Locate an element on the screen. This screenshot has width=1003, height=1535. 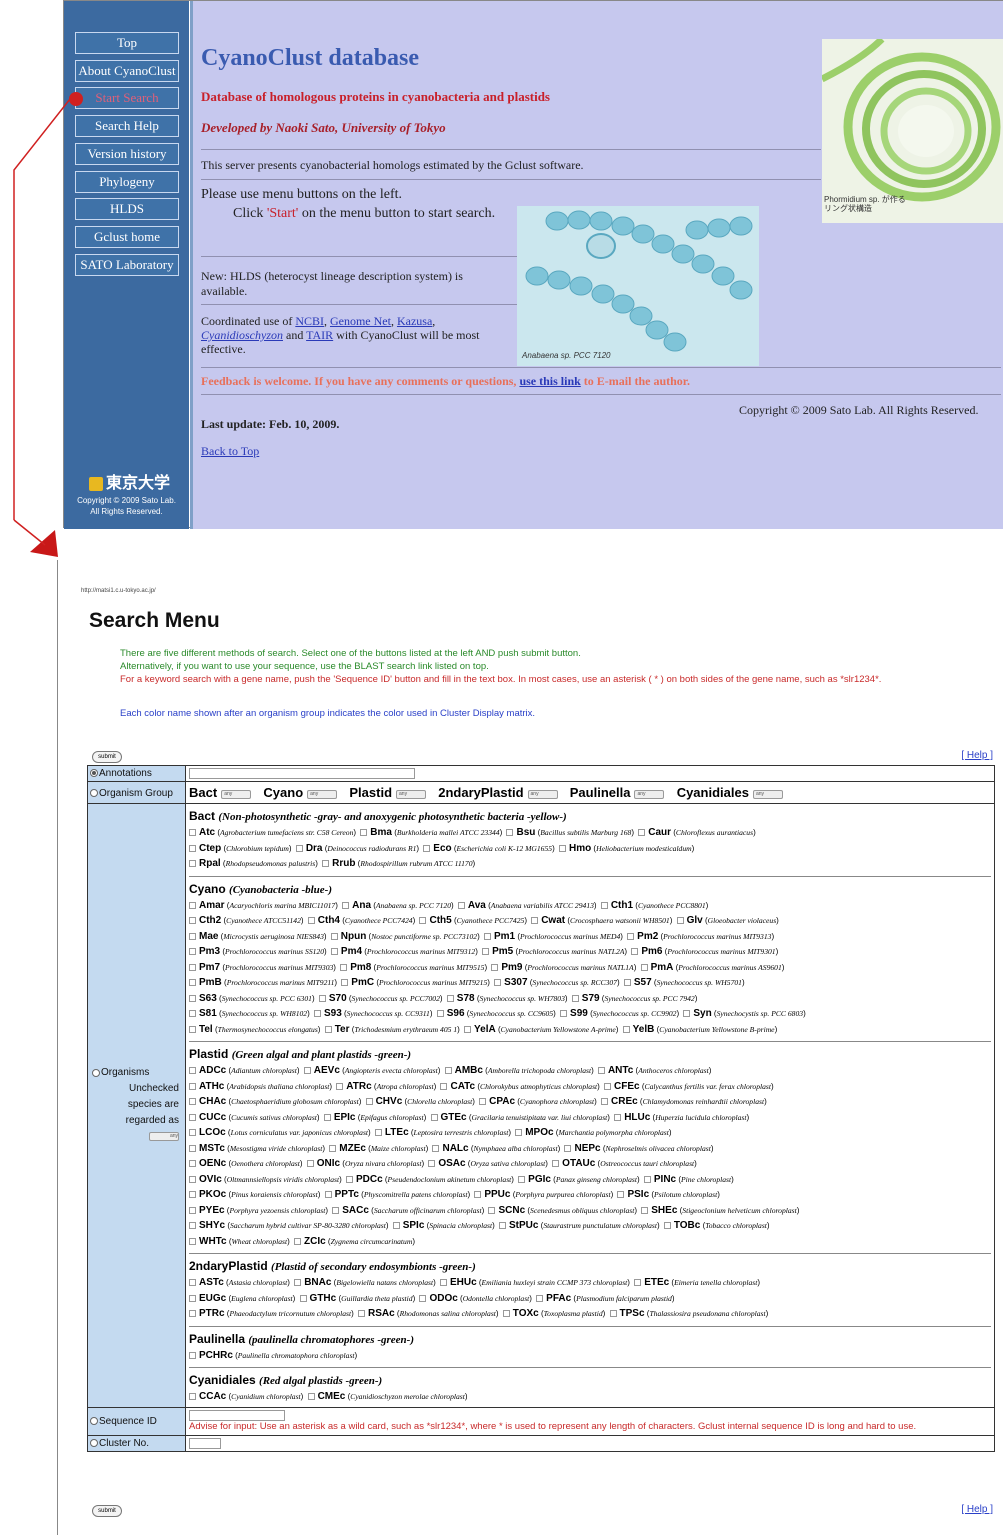
cluster-no-input is located at coordinates (205, 1443).